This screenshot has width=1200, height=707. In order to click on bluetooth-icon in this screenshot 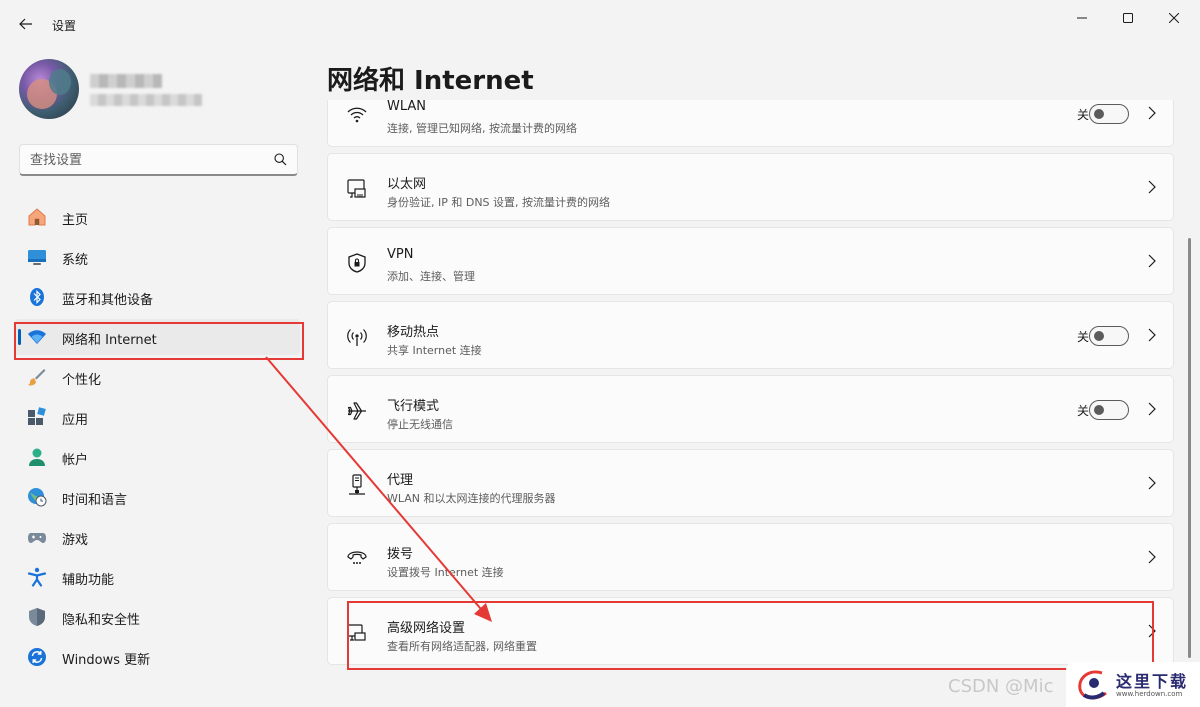, I will do `click(37, 297)`.